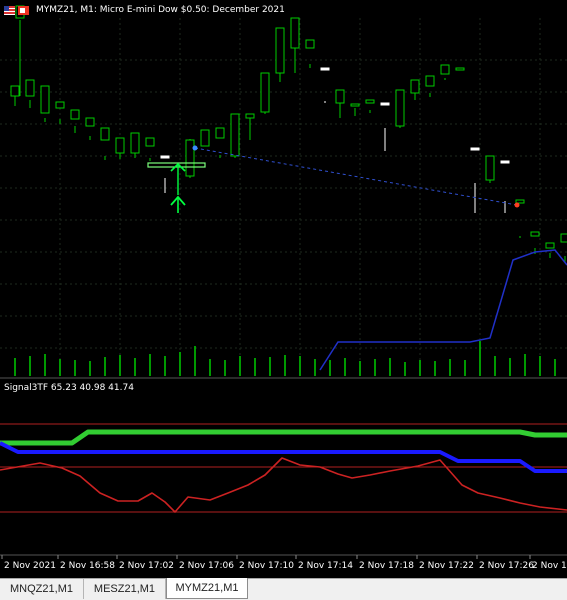 This screenshot has width=567, height=600. I want to click on tab-mesz21: MESZ21,M1, so click(125, 589).